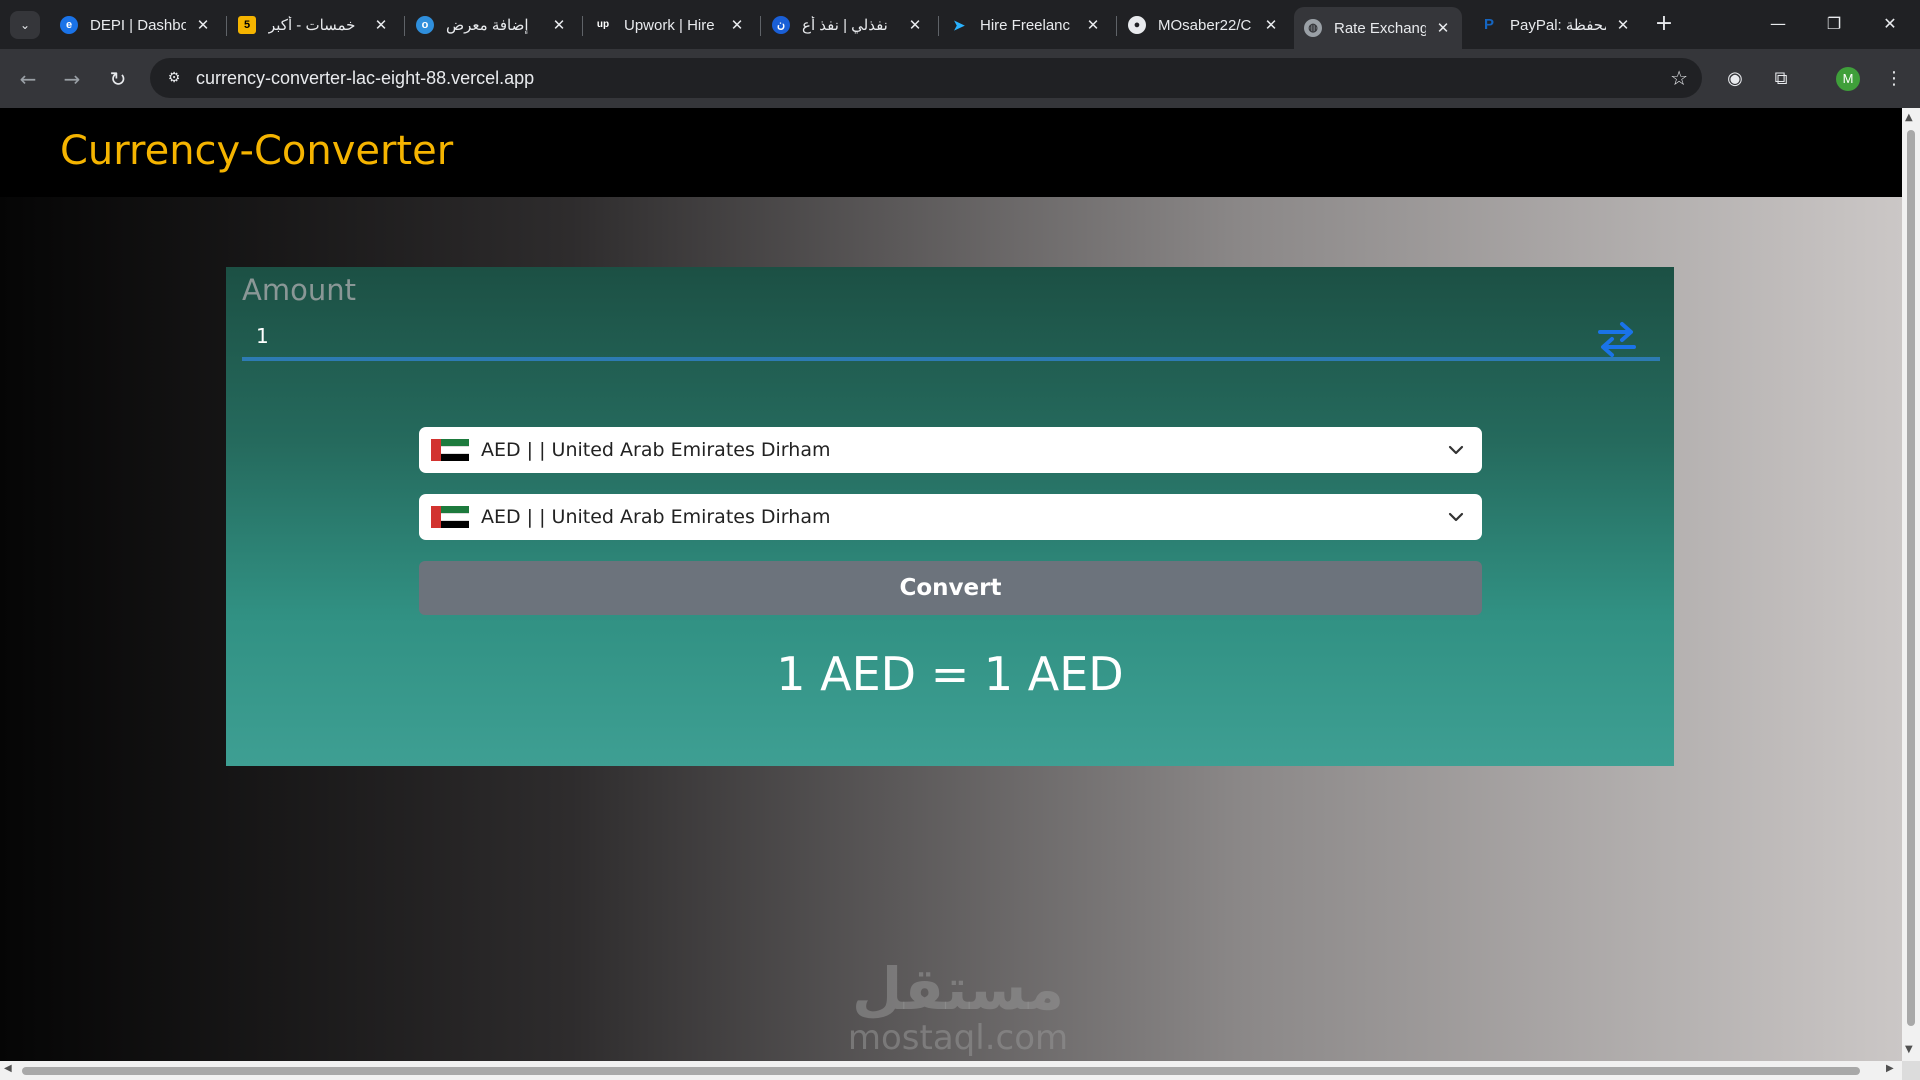 The image size is (1920, 1080). Describe the element at coordinates (950, 674) in the screenshot. I see `conversion-result: 1 AED = 1 AED` at that location.